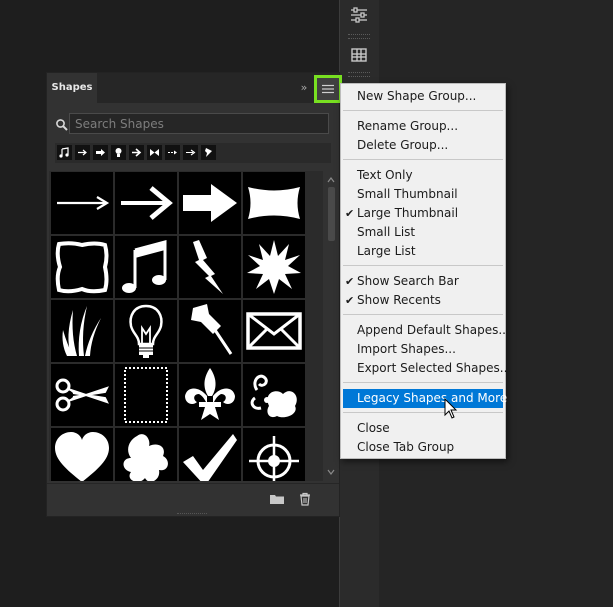  What do you see at coordinates (82, 454) in the screenshot?
I see `shape-heart-icon` at bounding box center [82, 454].